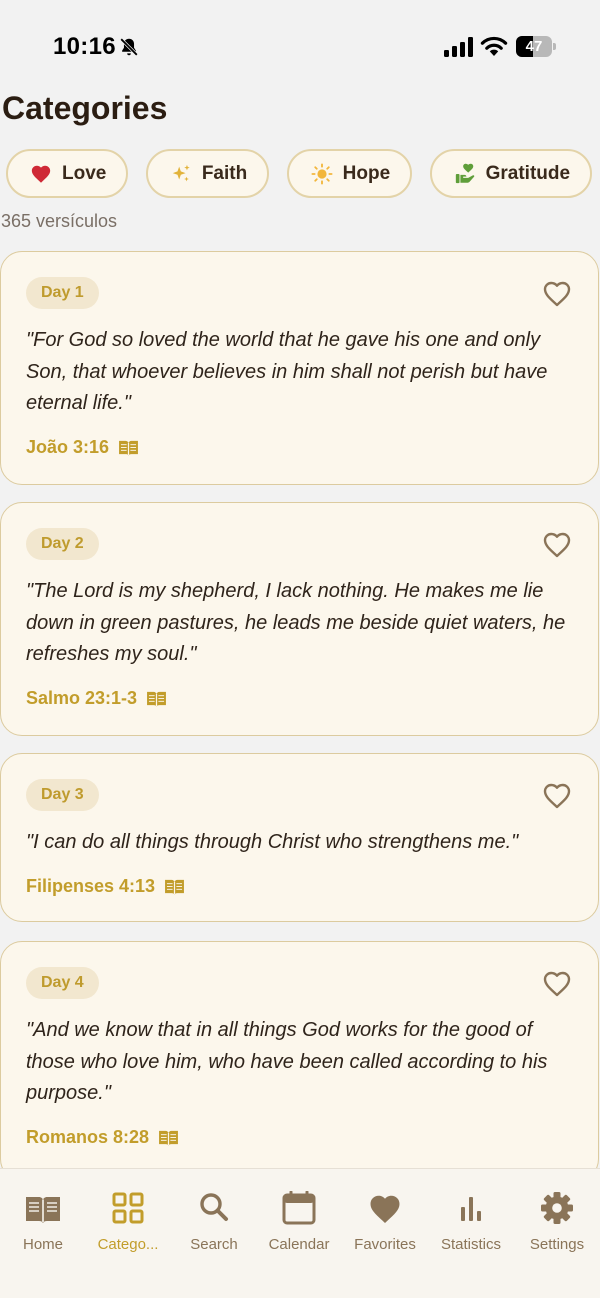 This screenshot has height=1298, width=600. Describe the element at coordinates (181, 172) in the screenshot. I see `sparkles-icon` at that location.